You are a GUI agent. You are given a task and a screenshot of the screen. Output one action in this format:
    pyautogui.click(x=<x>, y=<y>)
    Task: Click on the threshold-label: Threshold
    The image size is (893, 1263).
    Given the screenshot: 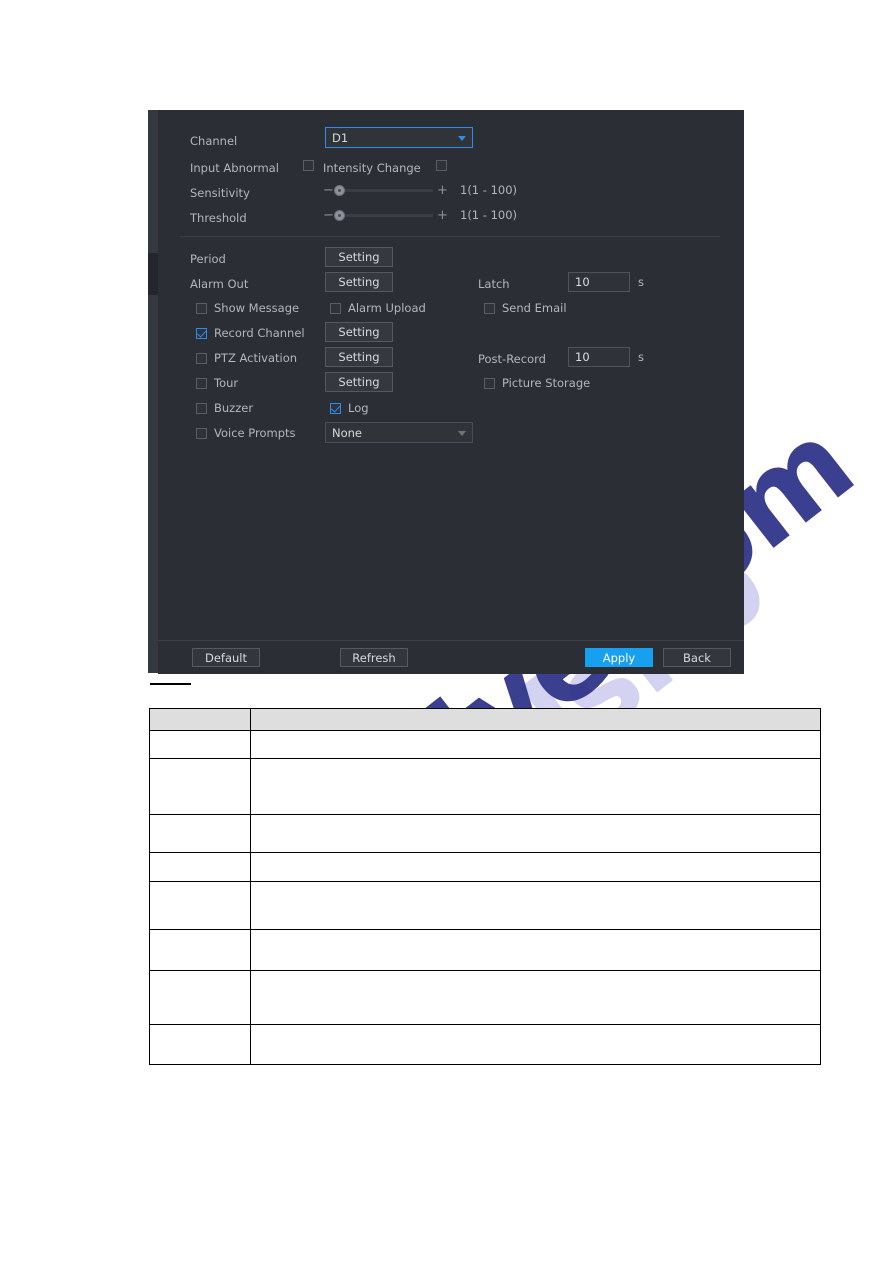 What is the action you would take?
    pyautogui.click(x=218, y=217)
    